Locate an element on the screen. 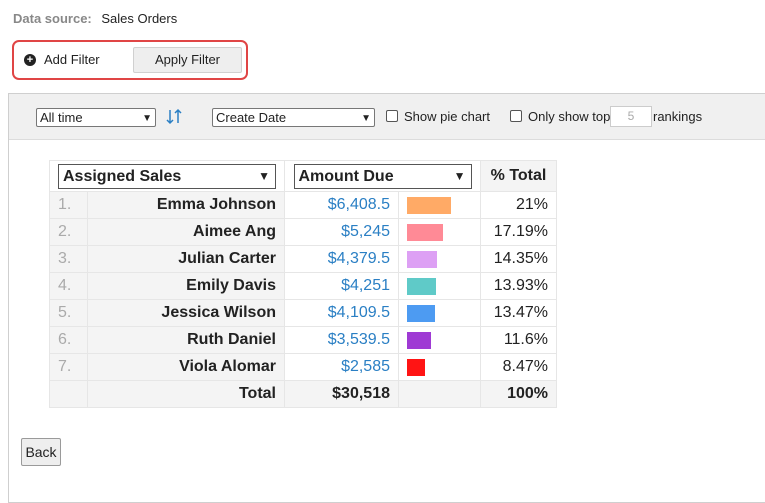 This screenshot has width=765, height=503. data-source-label: Data source: is located at coordinates (52, 18).